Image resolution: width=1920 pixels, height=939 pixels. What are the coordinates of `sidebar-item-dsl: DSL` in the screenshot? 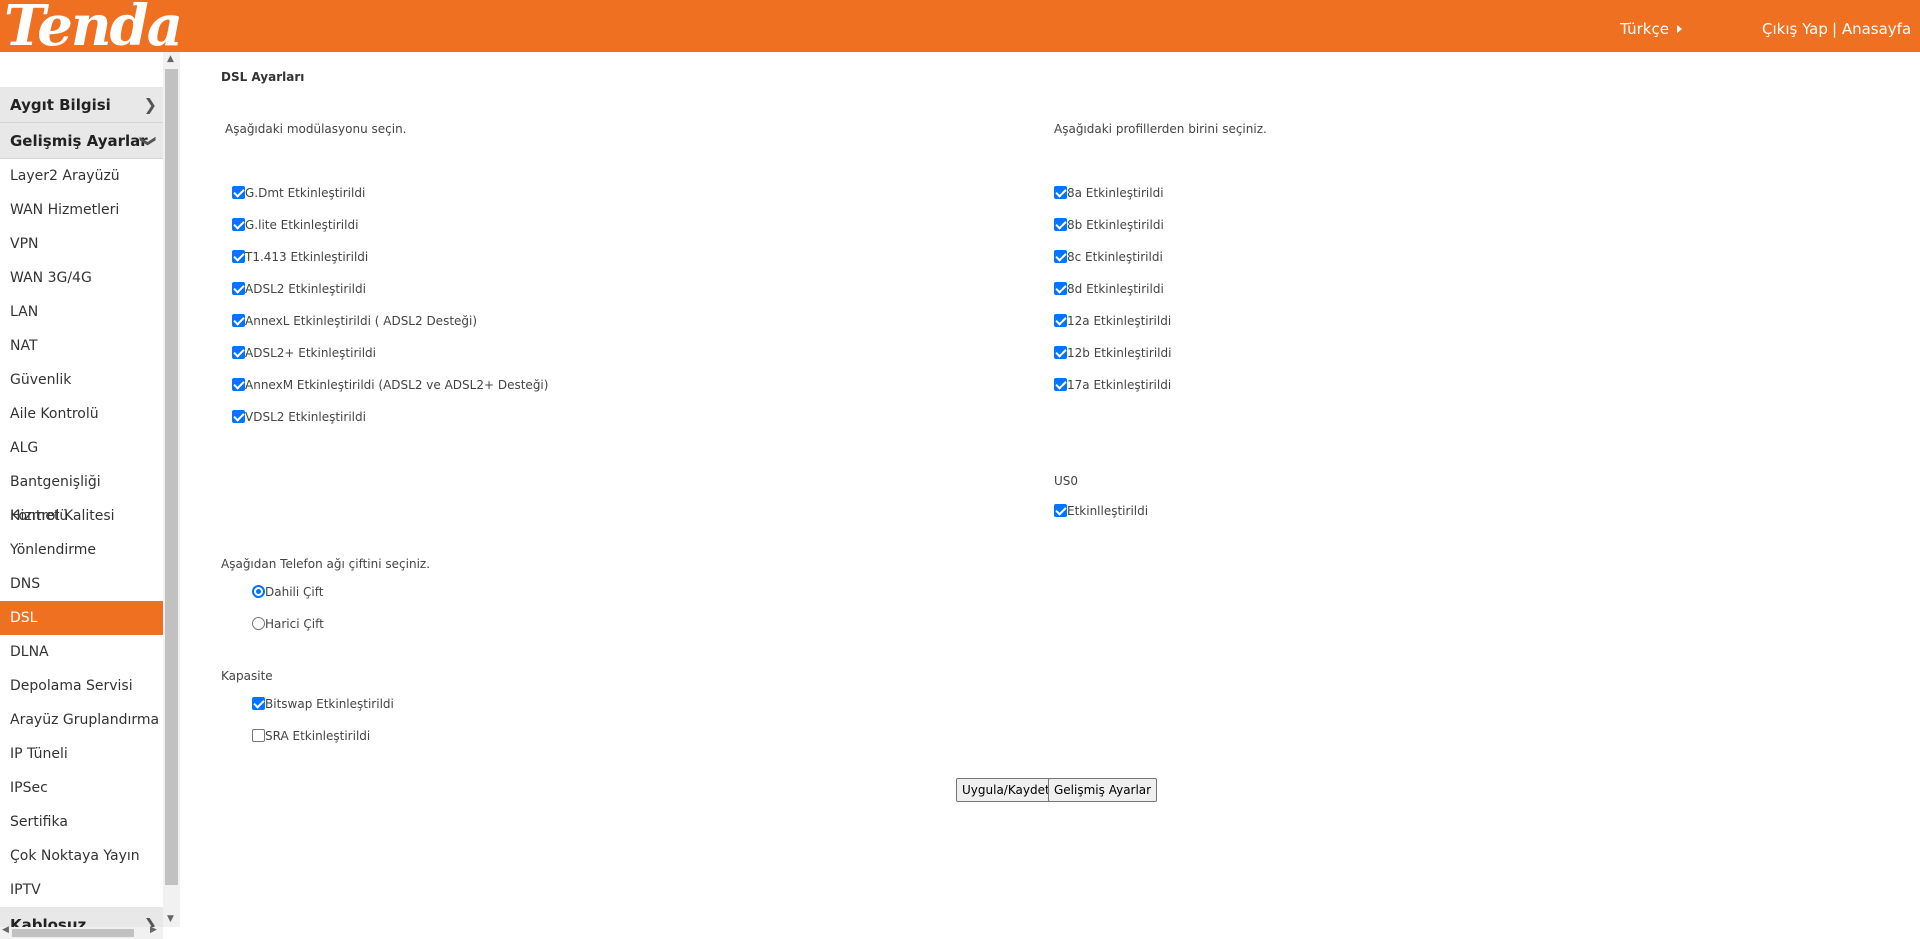 It's located at (81, 618).